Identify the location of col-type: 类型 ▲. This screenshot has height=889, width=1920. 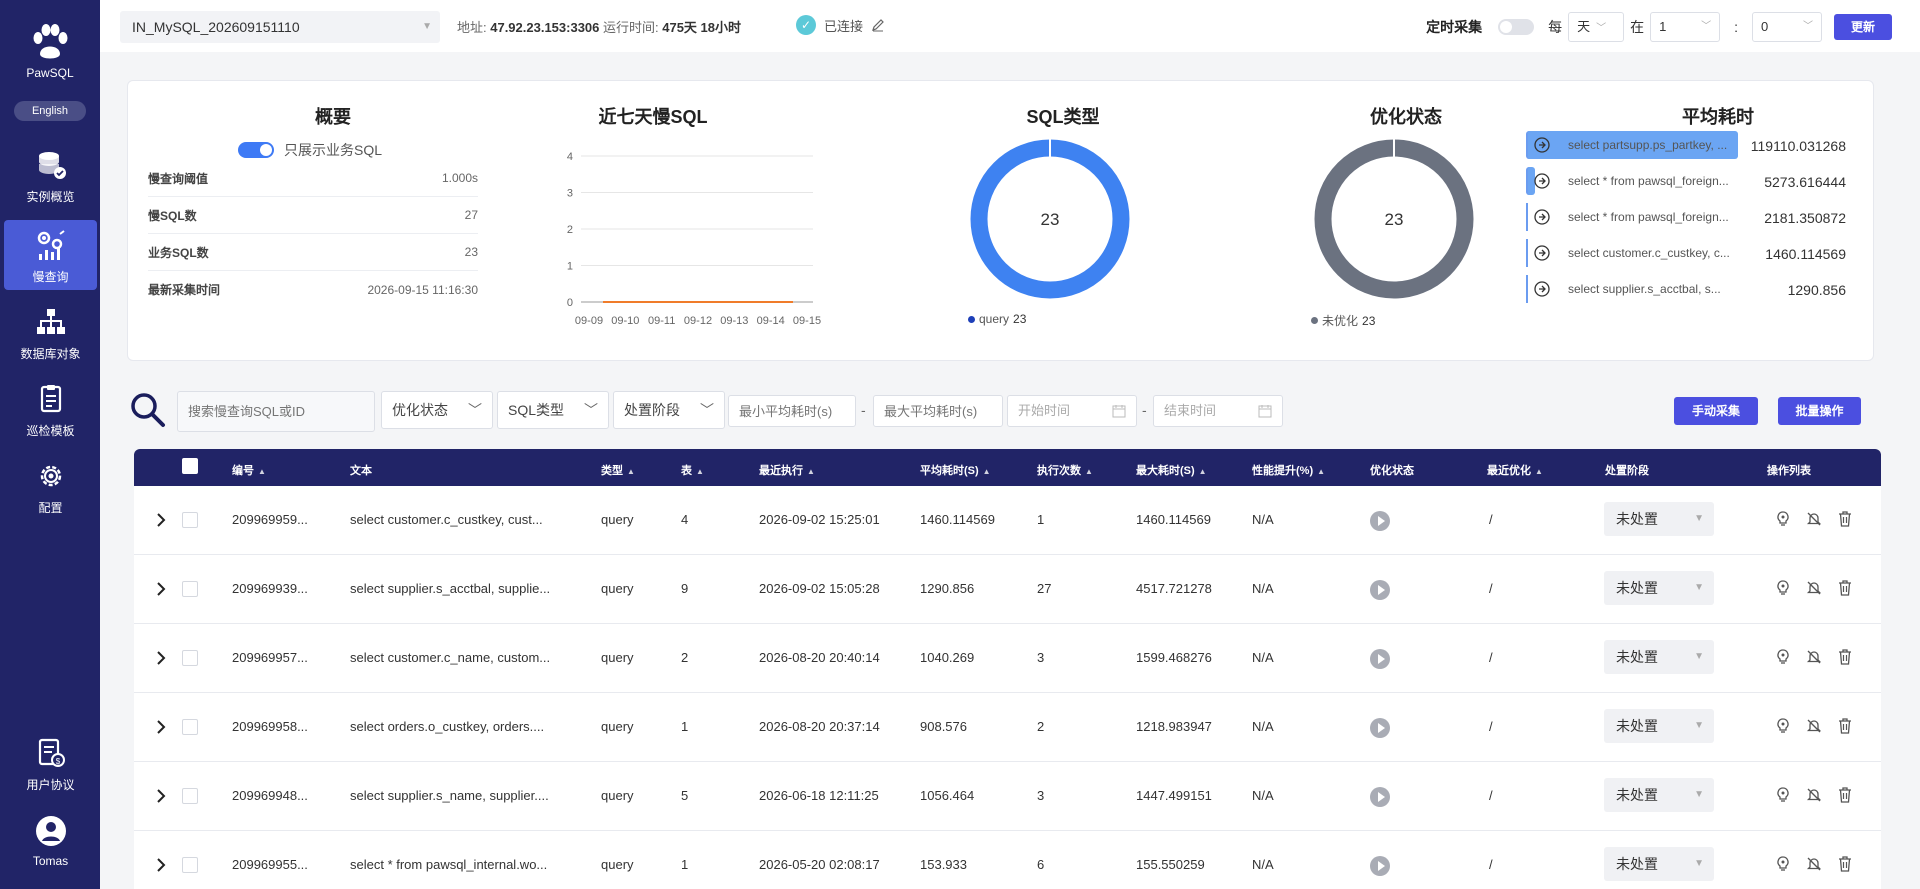
(618, 470).